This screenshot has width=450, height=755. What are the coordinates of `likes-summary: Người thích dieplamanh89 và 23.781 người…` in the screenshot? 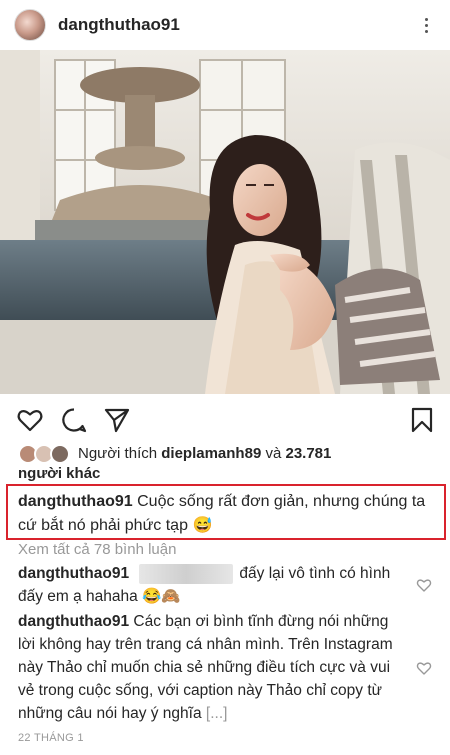 It's located at (228, 464).